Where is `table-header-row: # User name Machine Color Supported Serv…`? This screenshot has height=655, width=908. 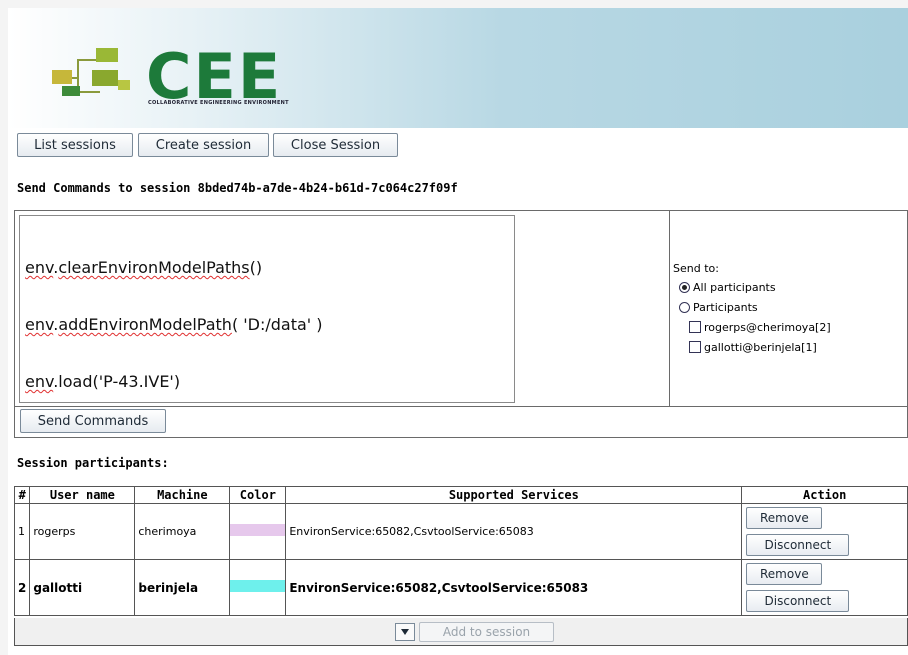 table-header-row: # User name Machine Color Supported Serv… is located at coordinates (460, 495).